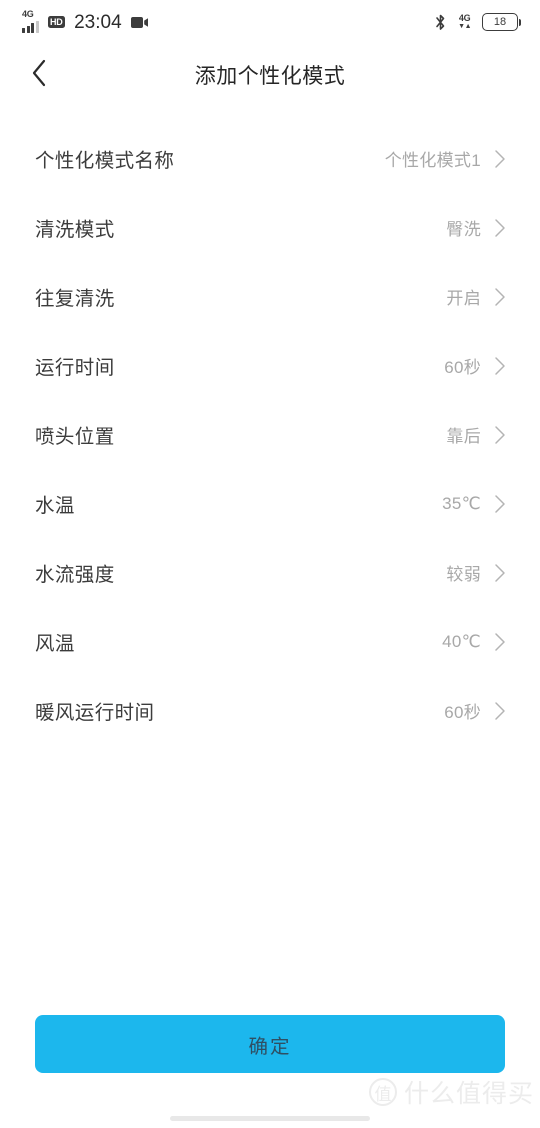  I want to click on watermark: 值 什么值得买, so click(451, 1092).